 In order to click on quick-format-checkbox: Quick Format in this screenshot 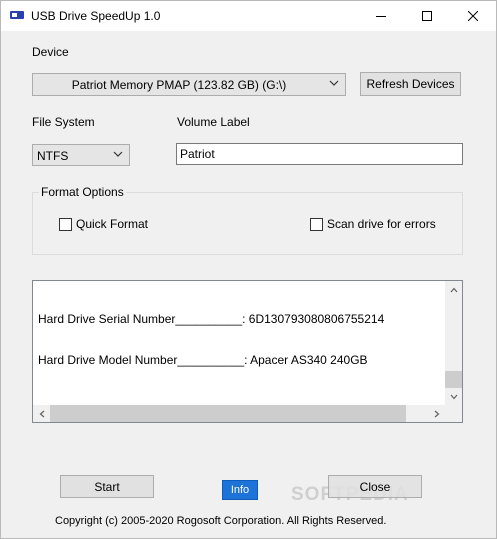, I will do `click(103, 224)`.